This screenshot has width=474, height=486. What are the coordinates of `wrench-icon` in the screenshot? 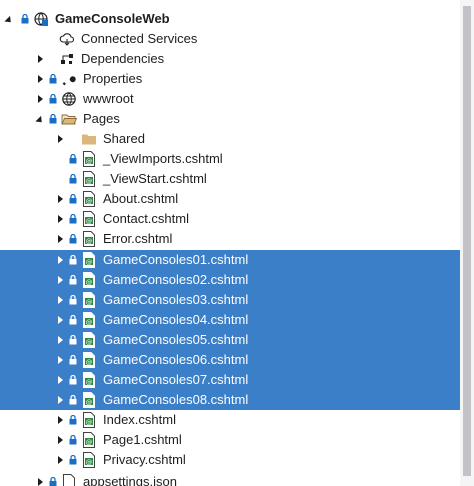 It's located at (69, 79).